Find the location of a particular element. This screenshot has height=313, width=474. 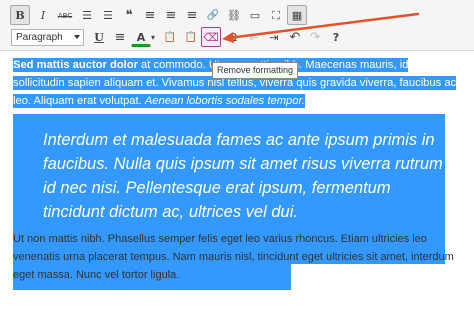

align-left-icon: ≡ is located at coordinates (150, 15).